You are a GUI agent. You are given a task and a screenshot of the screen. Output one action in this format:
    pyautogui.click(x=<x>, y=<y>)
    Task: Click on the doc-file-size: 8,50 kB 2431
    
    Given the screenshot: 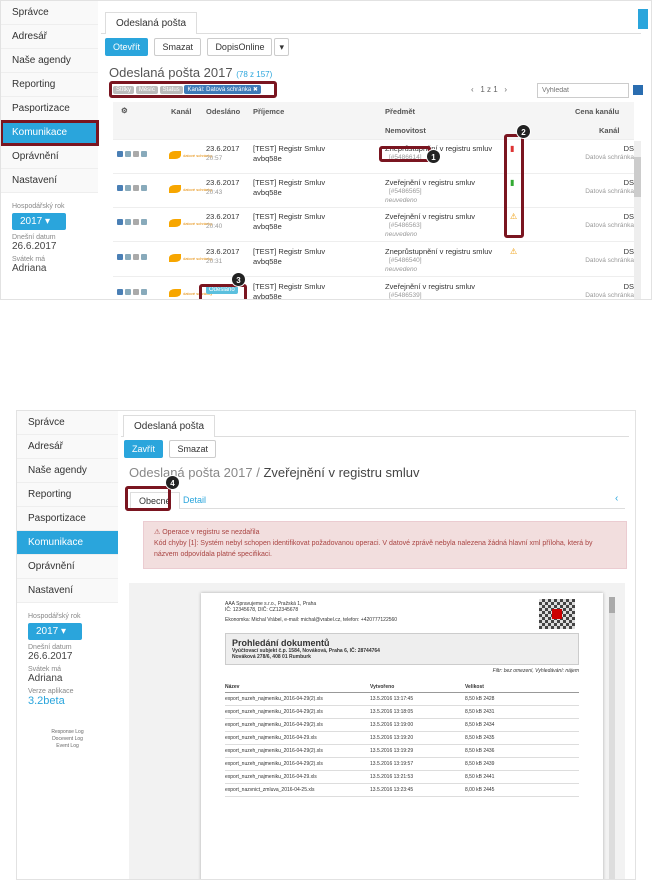 What is the action you would take?
    pyautogui.click(x=480, y=712)
    